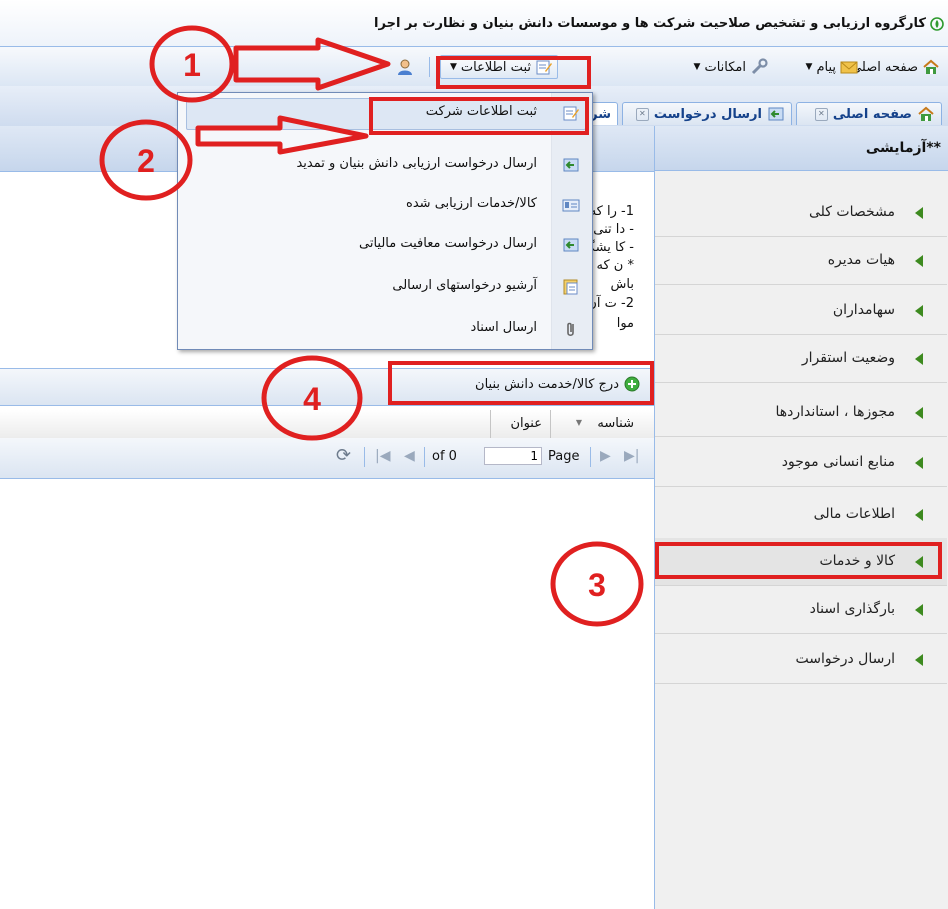 This screenshot has width=948, height=909. I want to click on sidebar-item-board: هیات مدیره, so click(801, 261).